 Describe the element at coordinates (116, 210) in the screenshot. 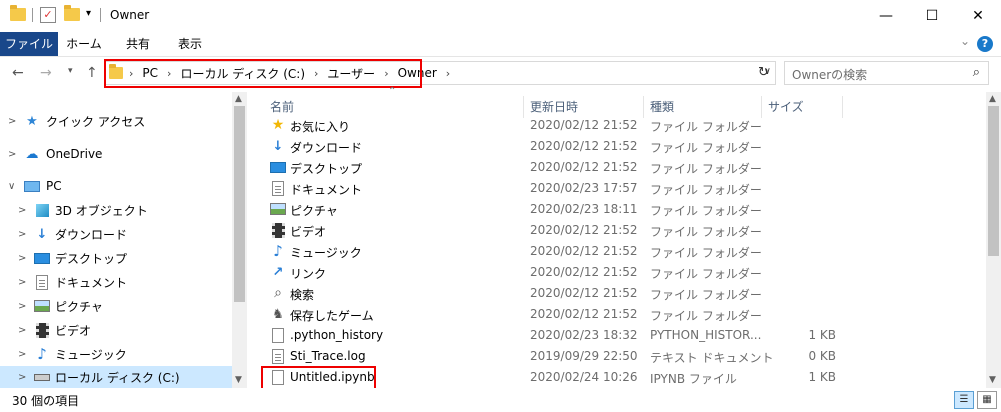

I see `nav-item-3d-objects: > 3D オブジェクト` at that location.